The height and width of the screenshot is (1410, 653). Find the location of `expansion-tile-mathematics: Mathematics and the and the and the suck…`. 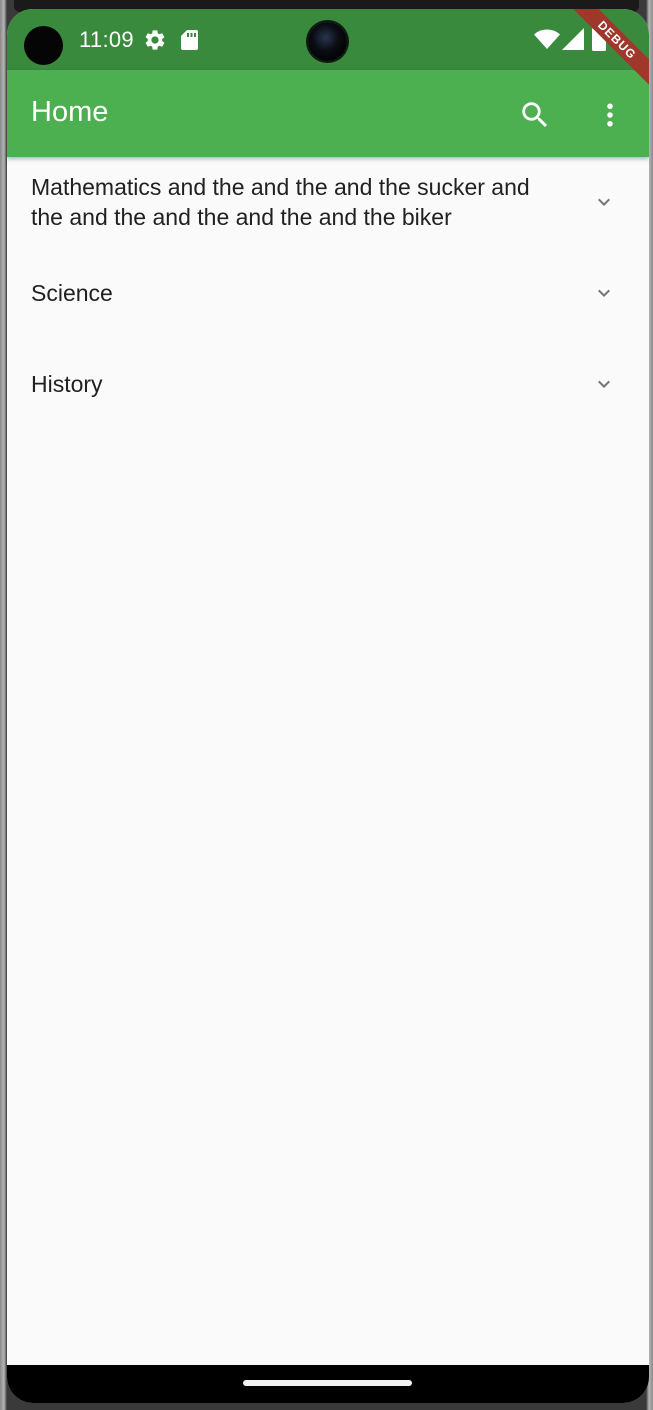

expansion-tile-mathematics: Mathematics and the and the and the suck… is located at coordinates (328, 202).